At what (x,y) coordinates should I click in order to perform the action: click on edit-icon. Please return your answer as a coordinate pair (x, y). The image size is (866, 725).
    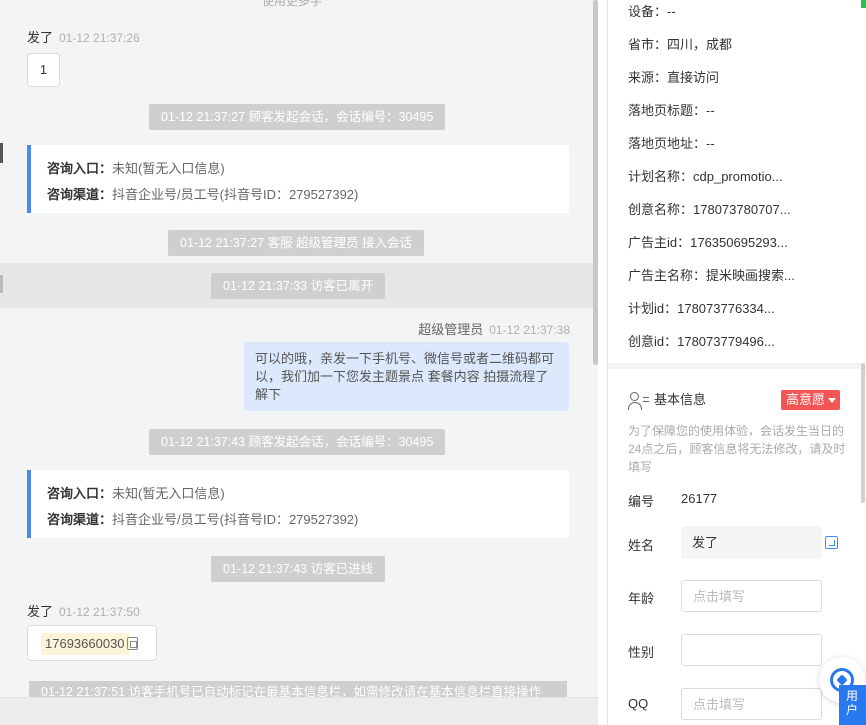
    Looking at the image, I should click on (831, 542).